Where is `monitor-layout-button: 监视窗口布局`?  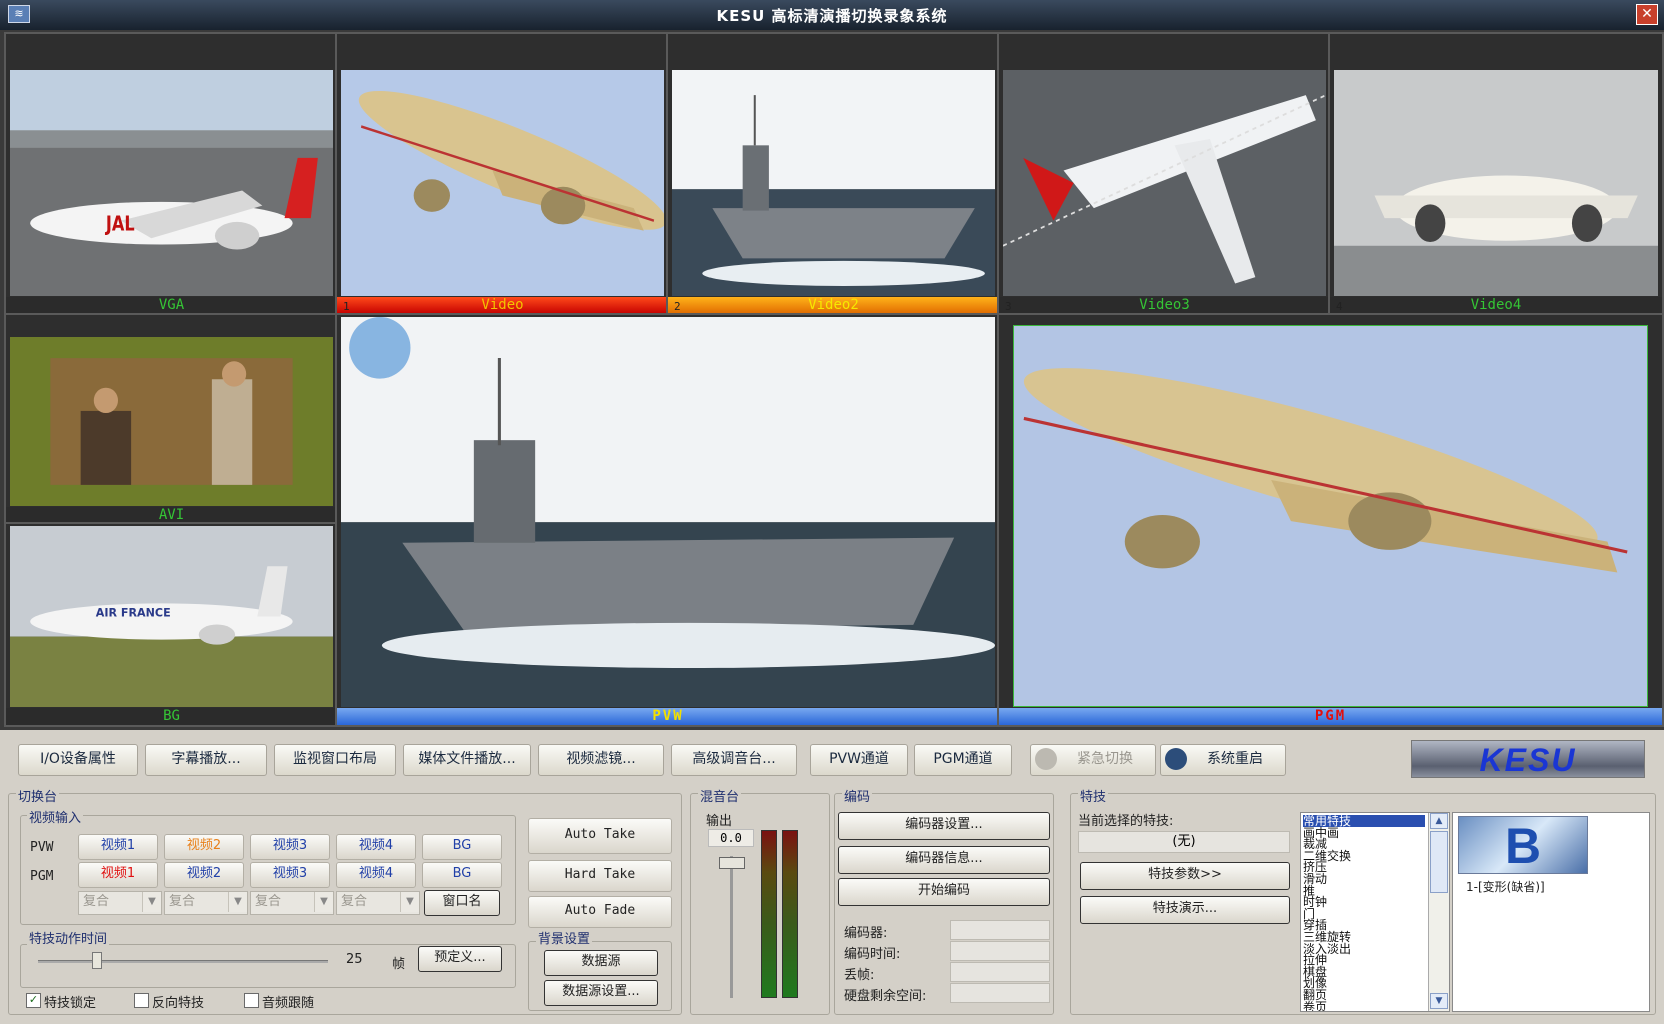
monitor-layout-button: 监视窗口布局 is located at coordinates (335, 760).